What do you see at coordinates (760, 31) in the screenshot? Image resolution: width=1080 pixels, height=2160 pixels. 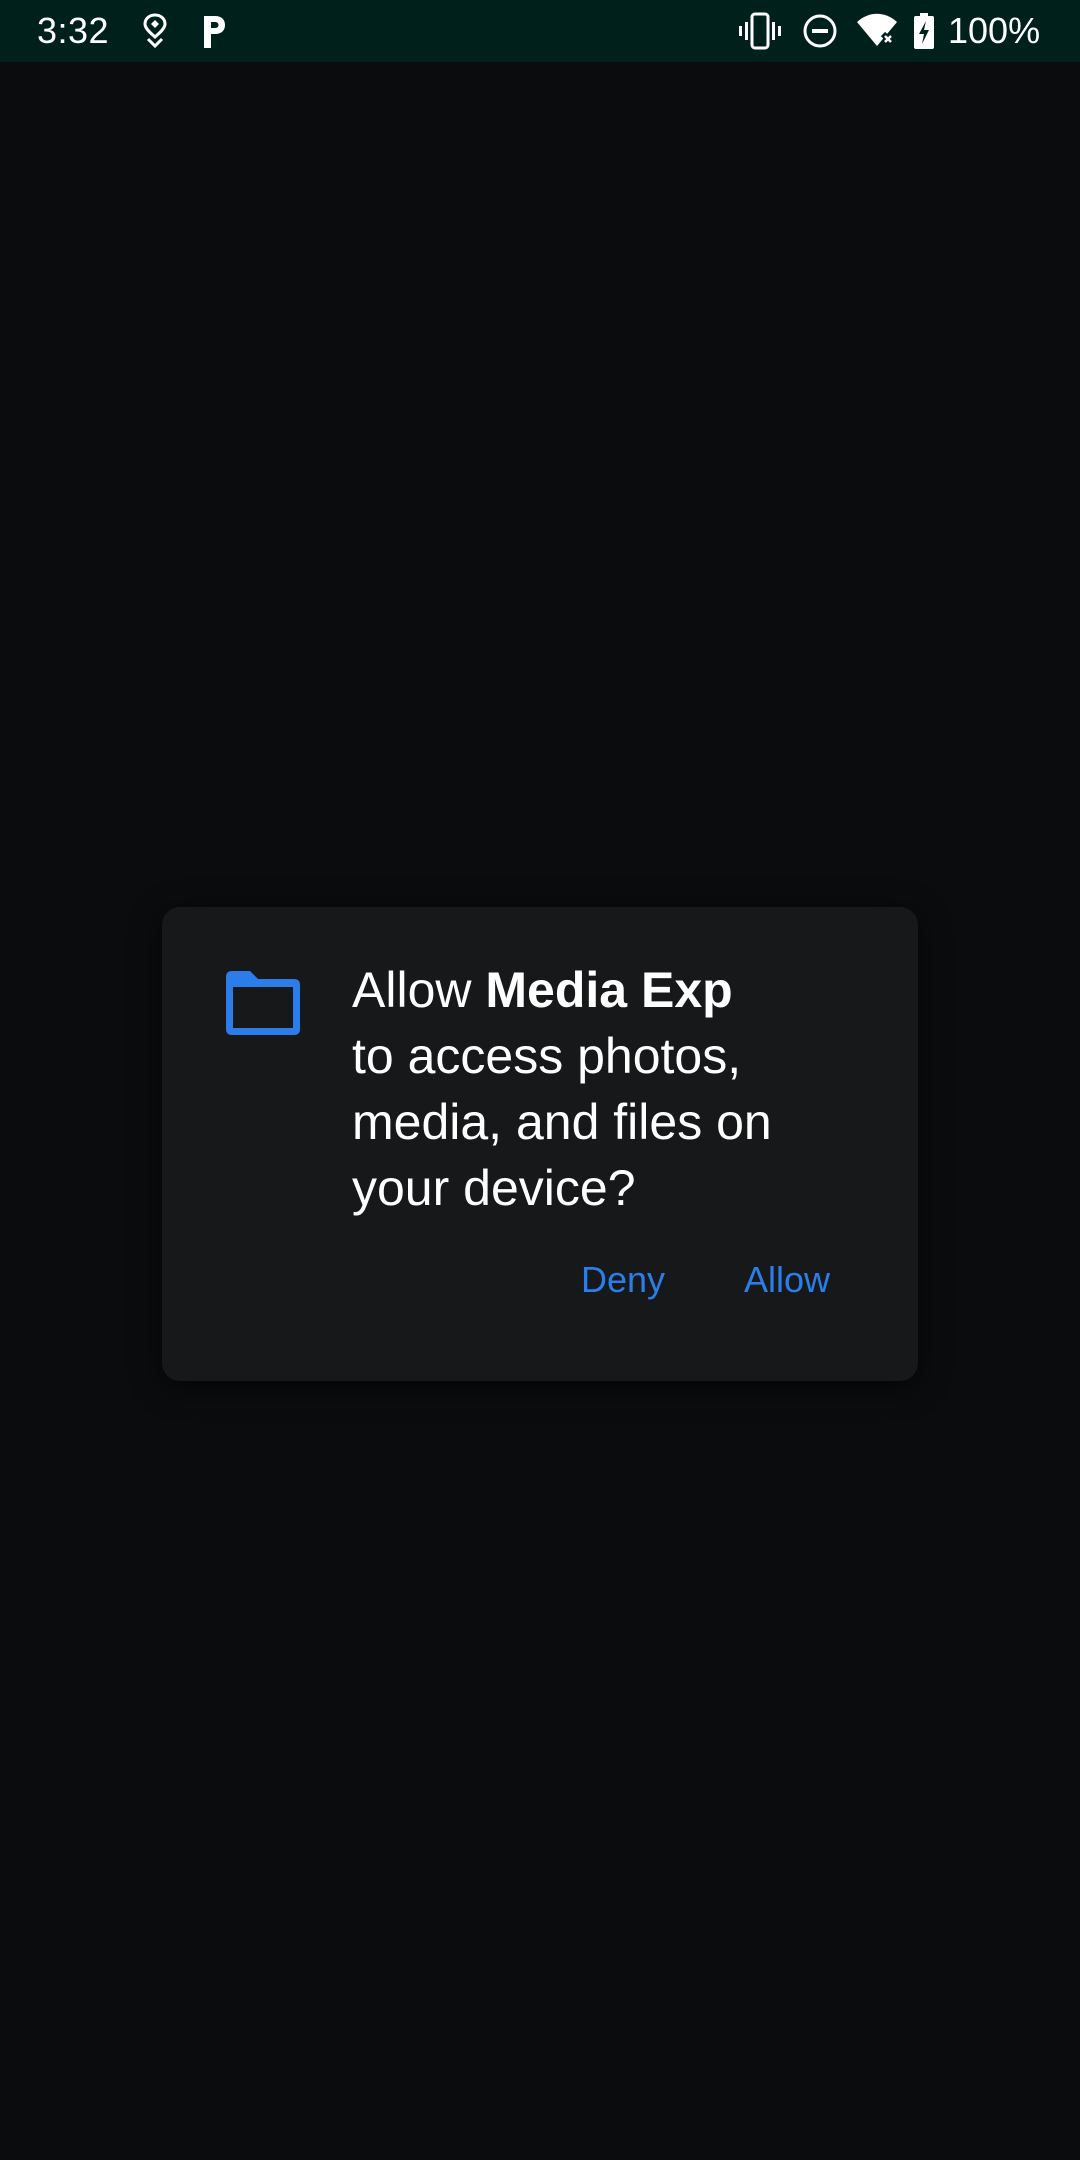 I see `vibrate-icon` at bounding box center [760, 31].